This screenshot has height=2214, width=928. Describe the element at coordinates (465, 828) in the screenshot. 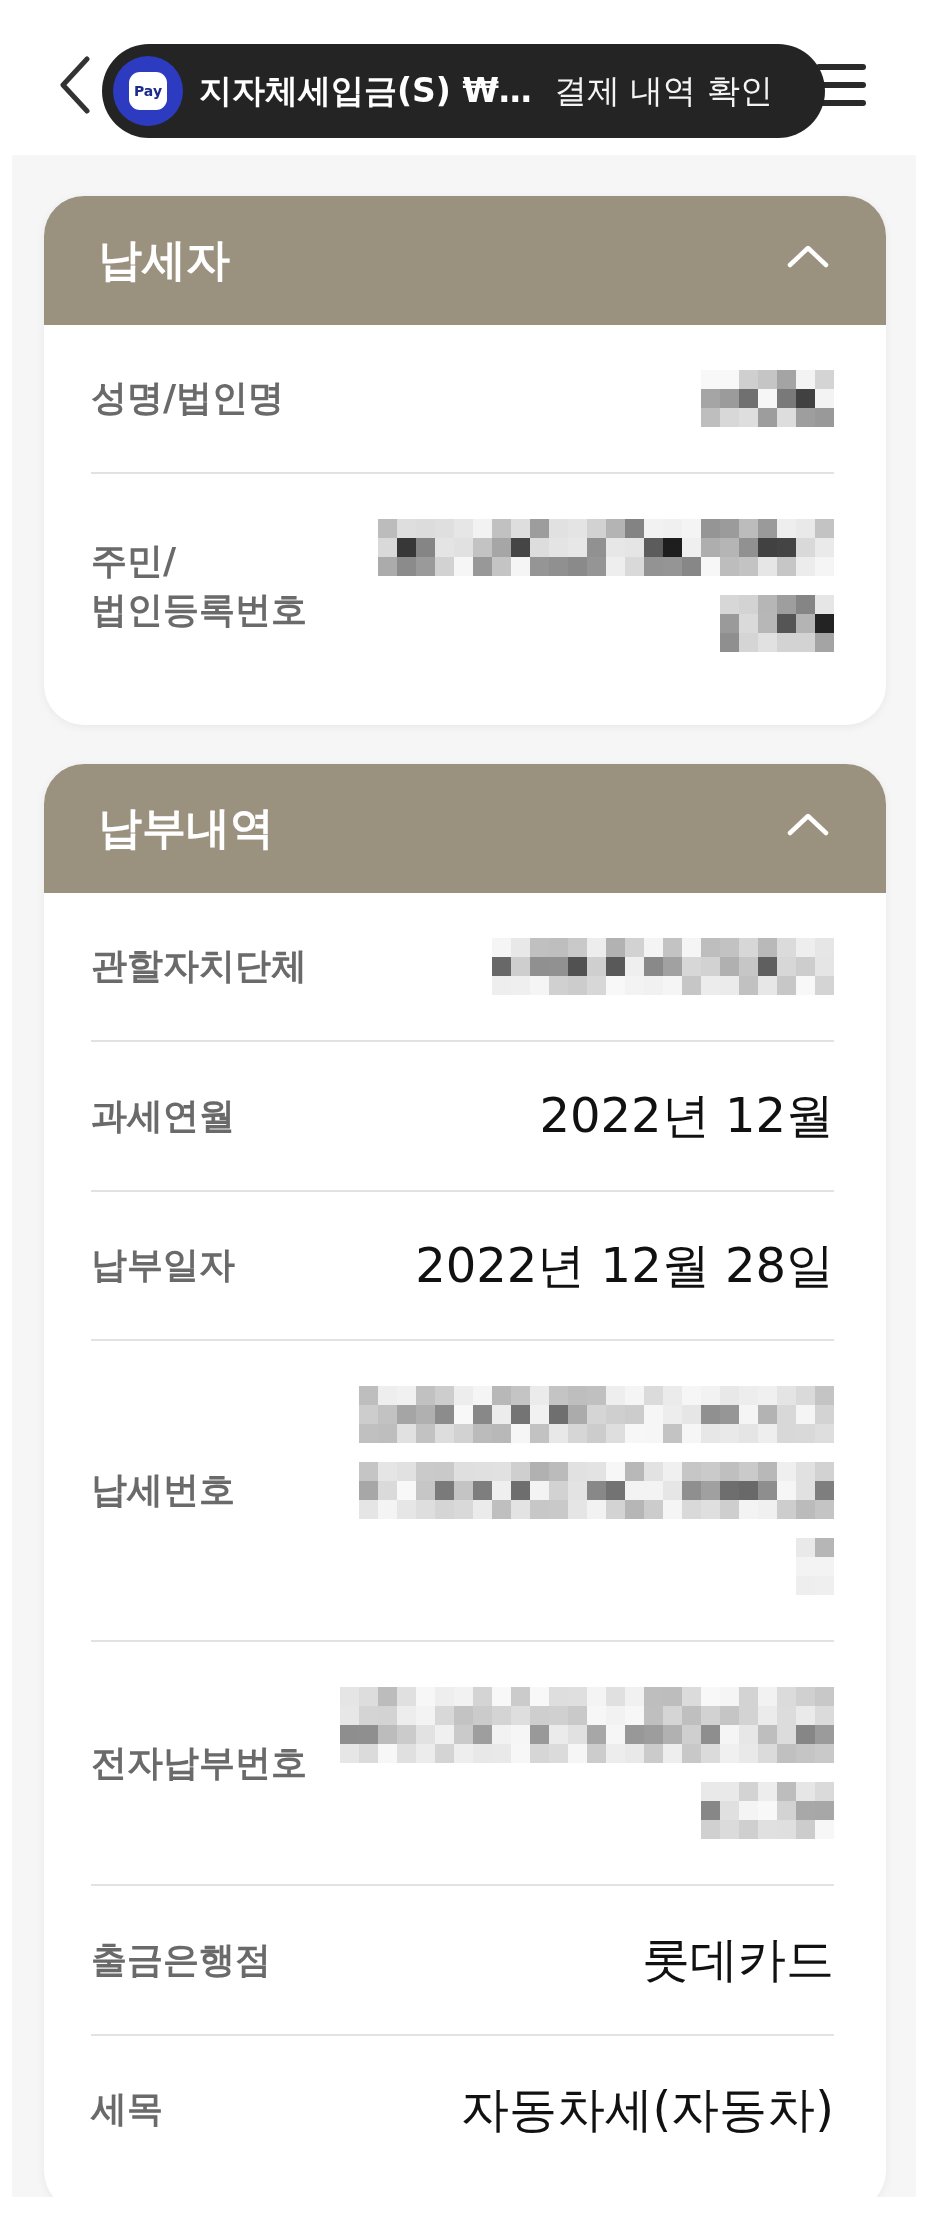

I see `section-header: 납부내역` at that location.